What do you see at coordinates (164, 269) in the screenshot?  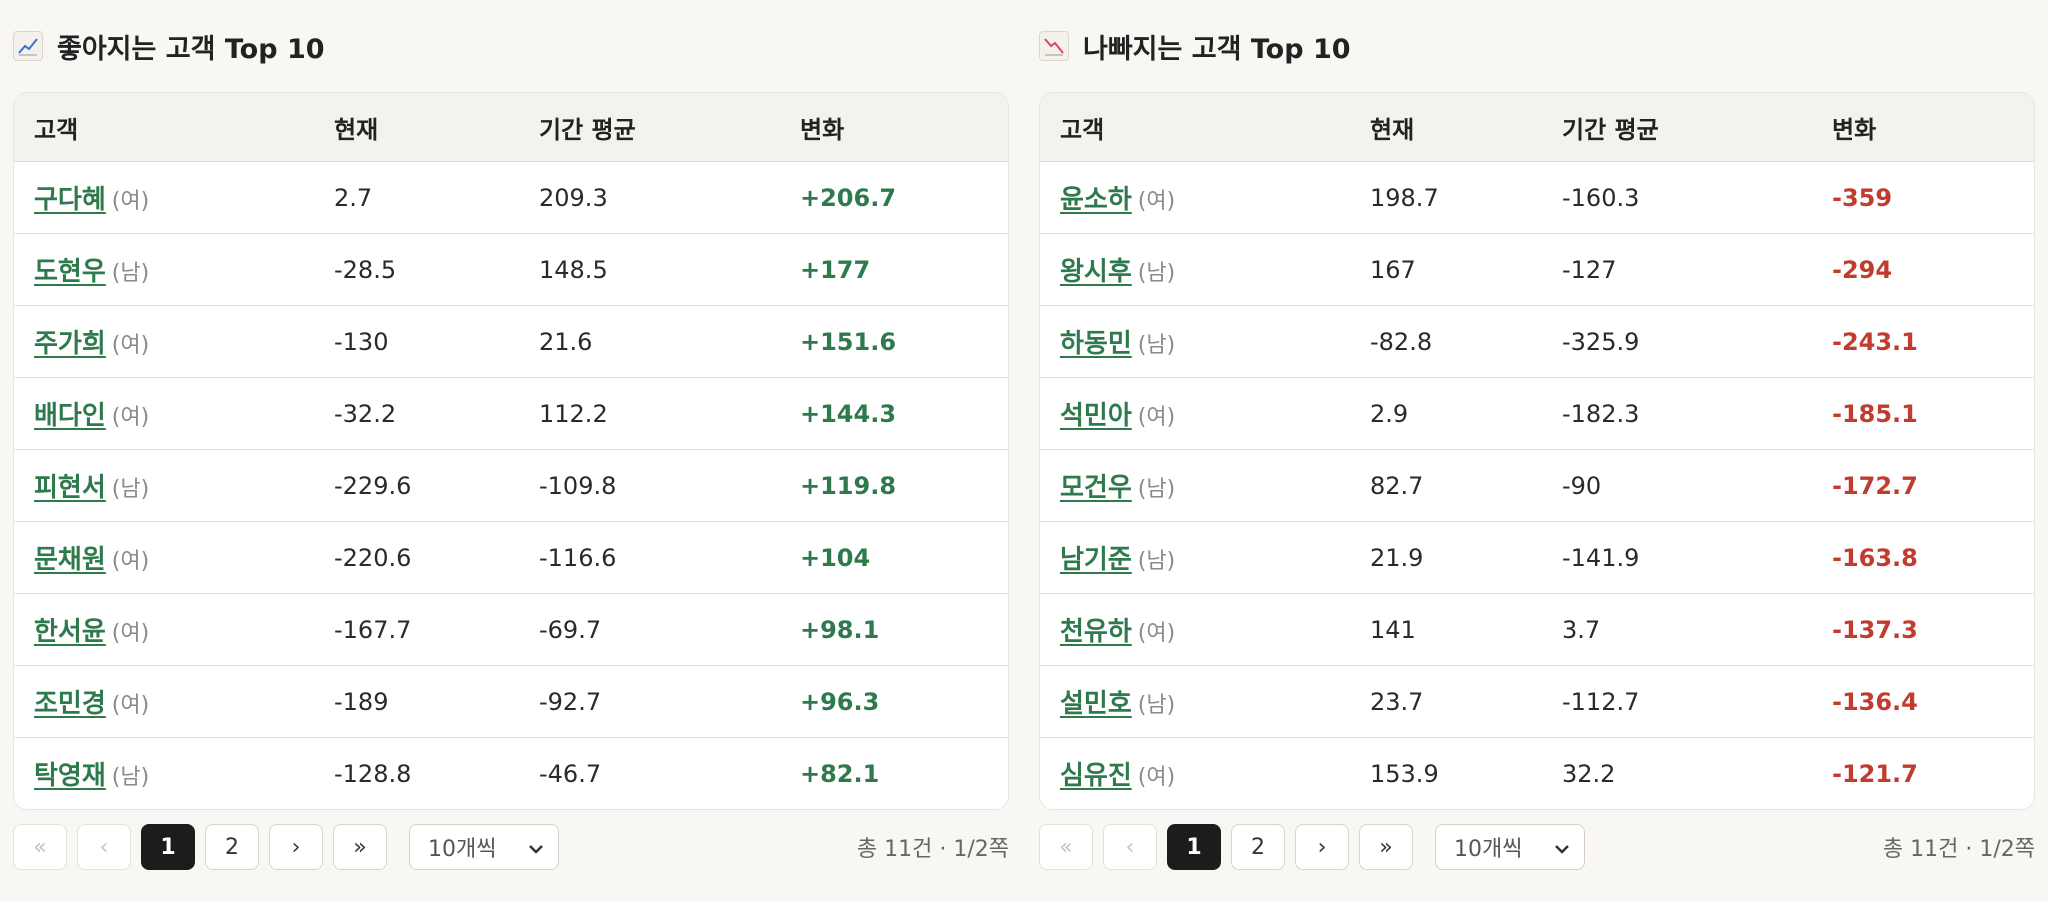 I see `customer-cell: 도현우 (남)` at bounding box center [164, 269].